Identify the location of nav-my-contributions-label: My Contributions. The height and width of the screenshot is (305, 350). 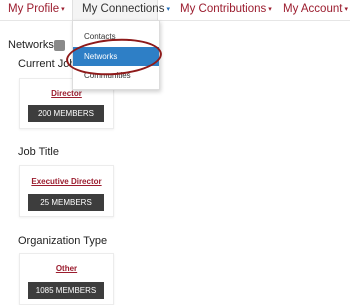
(223, 9).